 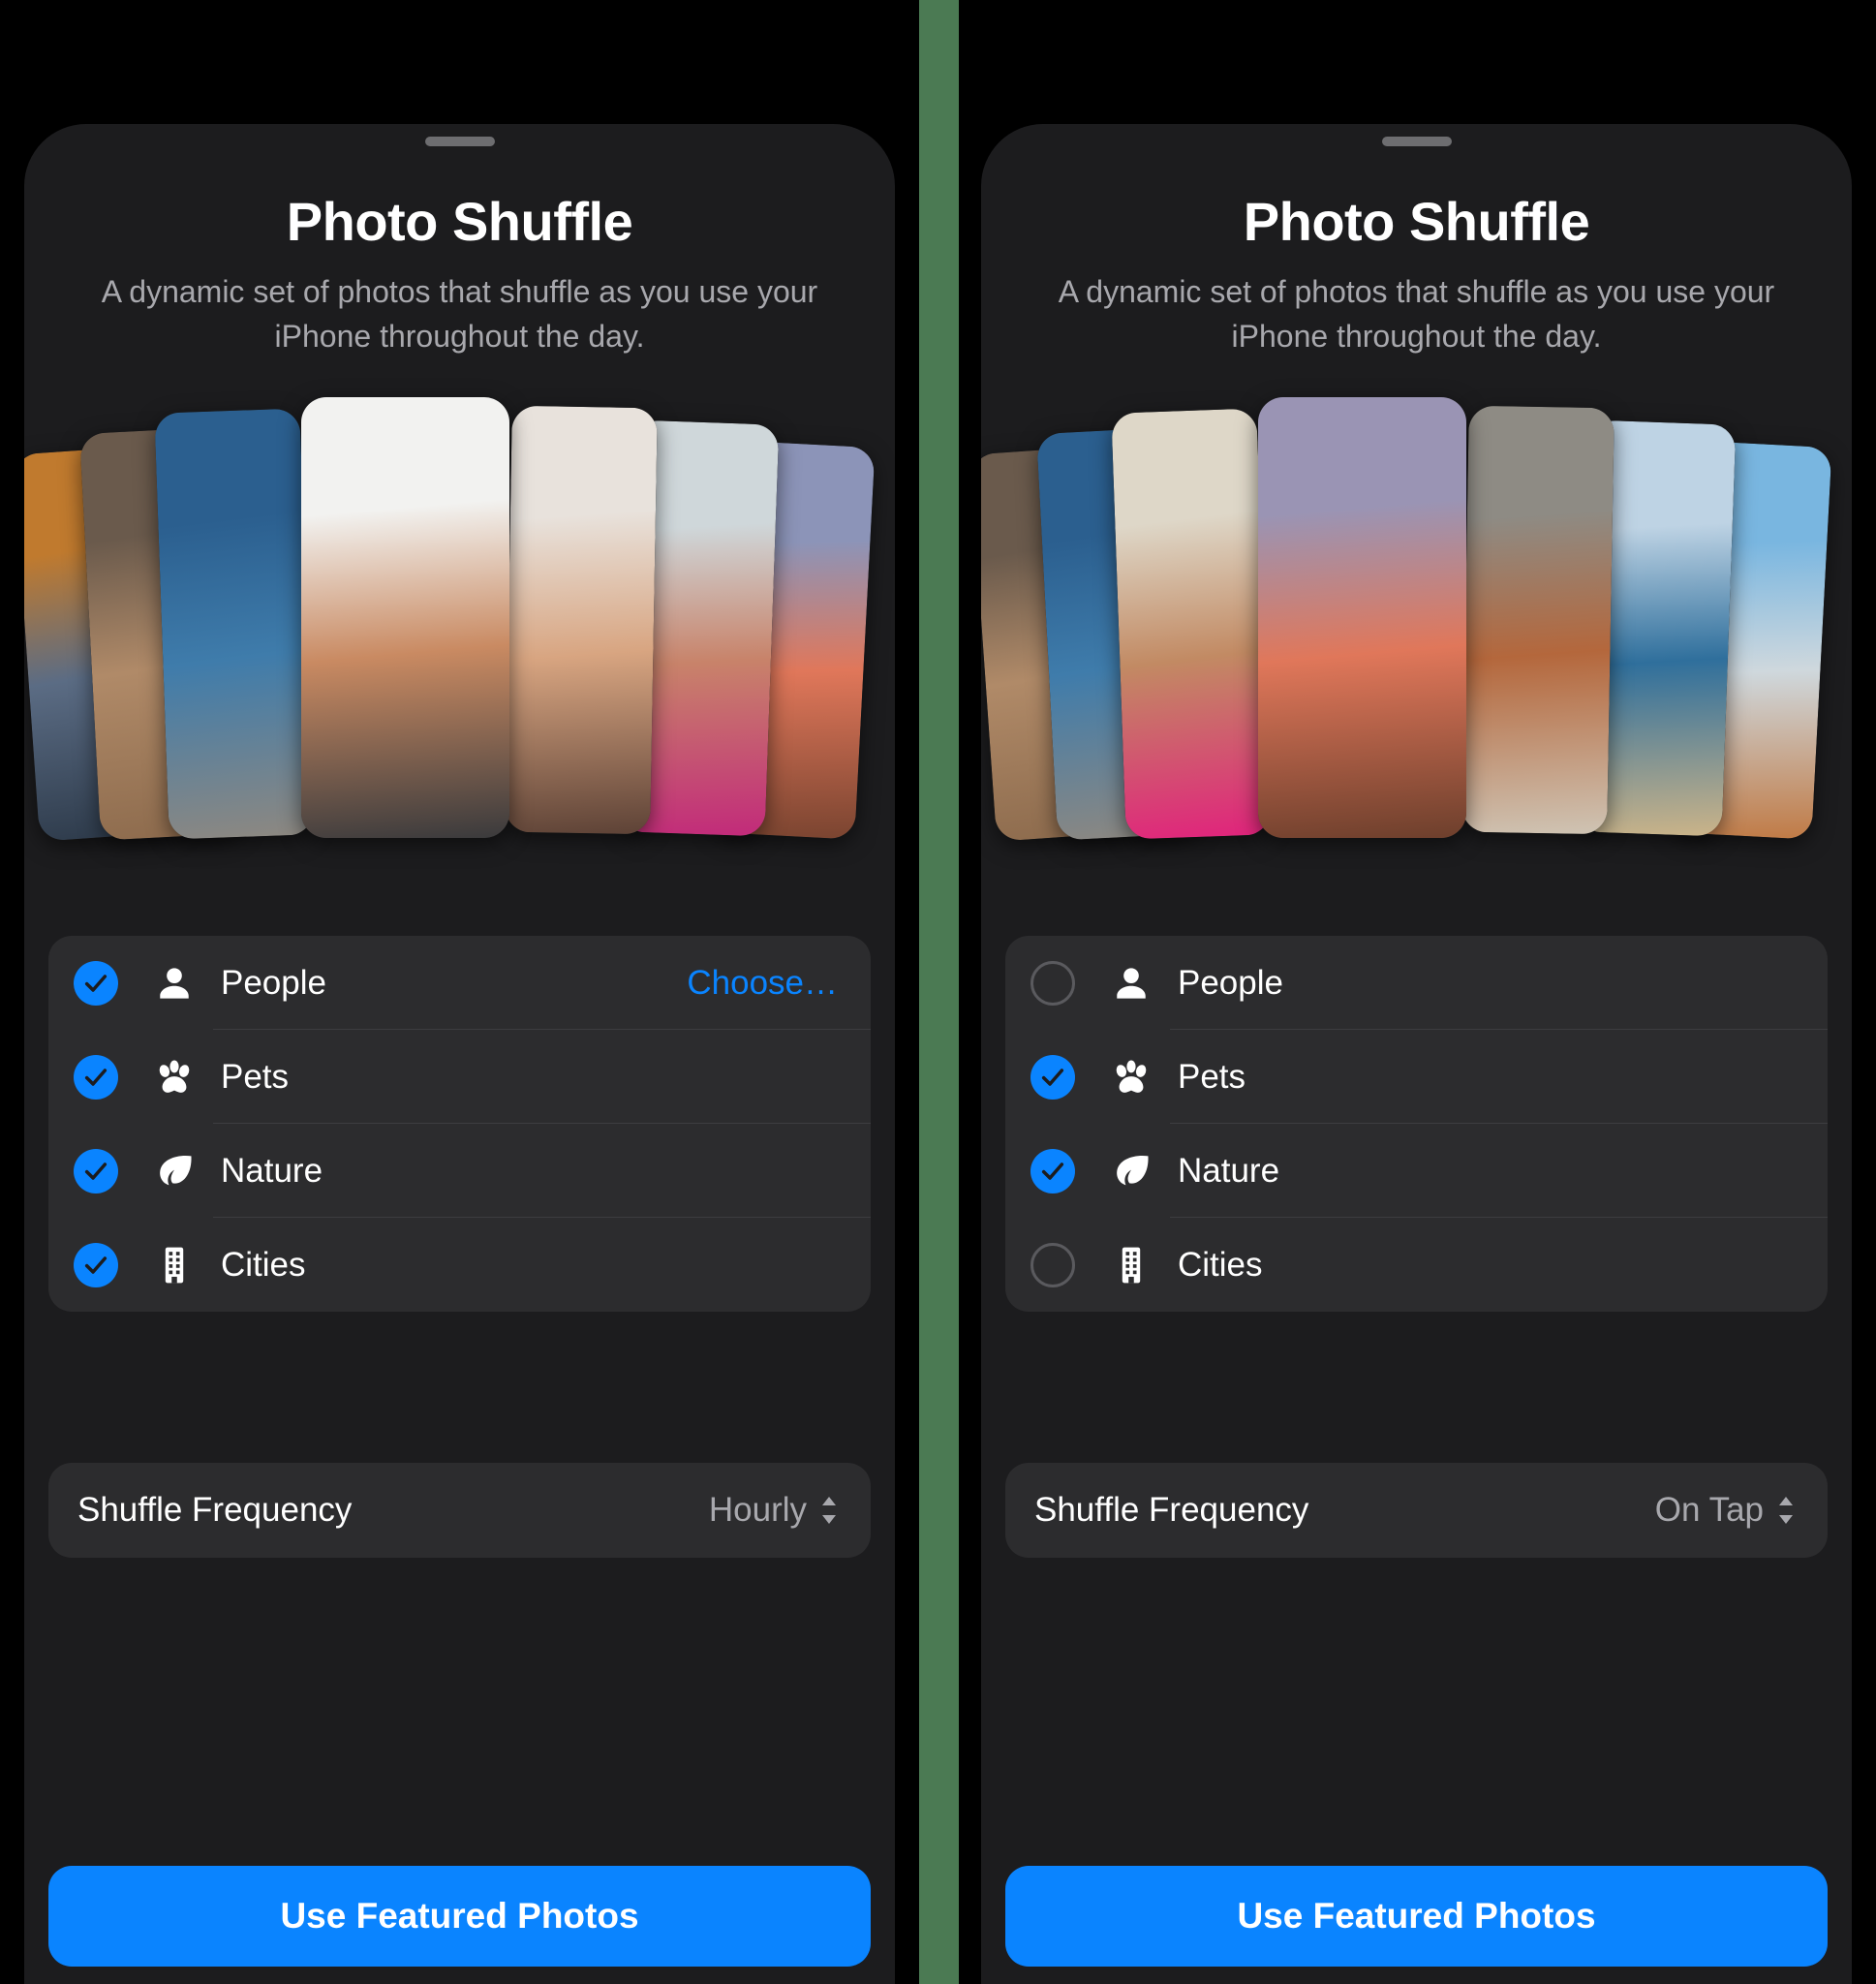 What do you see at coordinates (1709, 1510) in the screenshot?
I see `shuffle-frequency-value-text: On Tap` at bounding box center [1709, 1510].